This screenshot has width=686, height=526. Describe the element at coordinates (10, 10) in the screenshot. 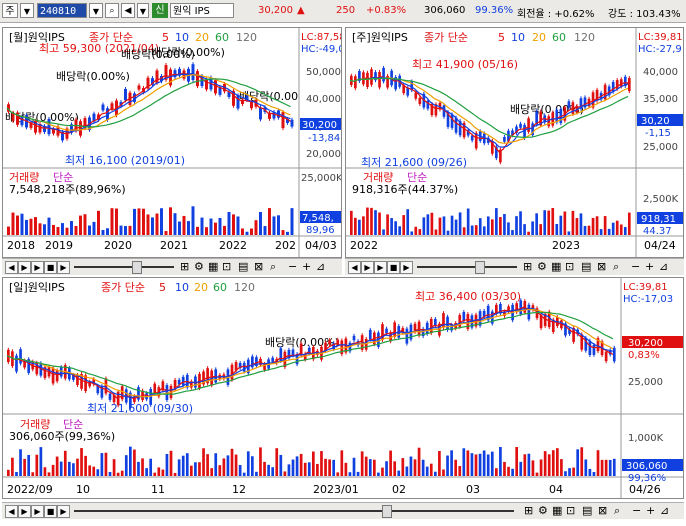

I see `market-select: 주` at that location.